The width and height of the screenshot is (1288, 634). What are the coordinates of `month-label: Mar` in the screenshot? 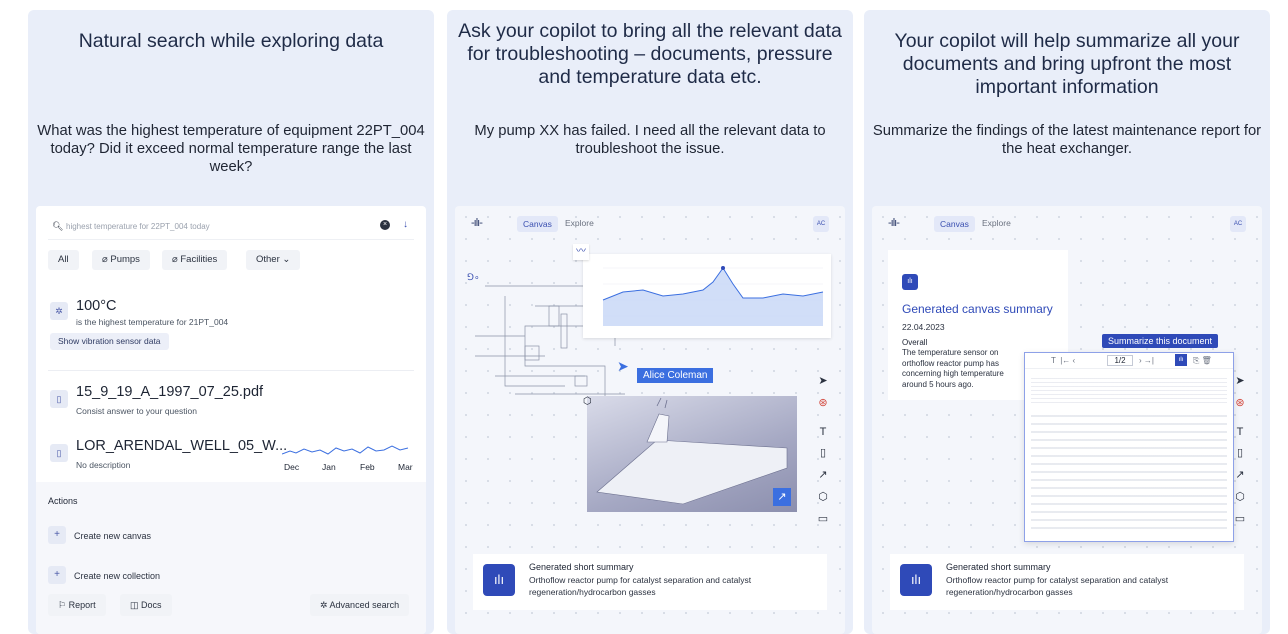 It's located at (405, 467).